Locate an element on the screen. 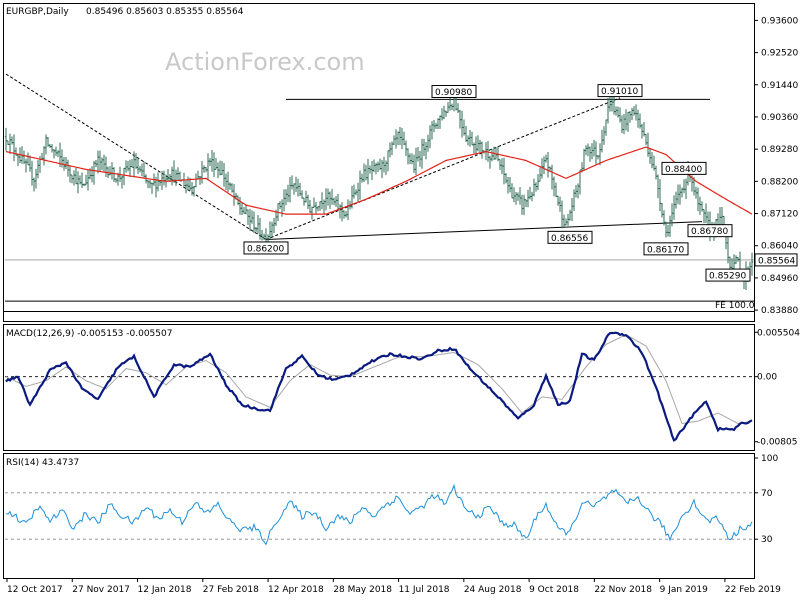  x-axis-label: 12 Jan 2018 is located at coordinates (165, 590).